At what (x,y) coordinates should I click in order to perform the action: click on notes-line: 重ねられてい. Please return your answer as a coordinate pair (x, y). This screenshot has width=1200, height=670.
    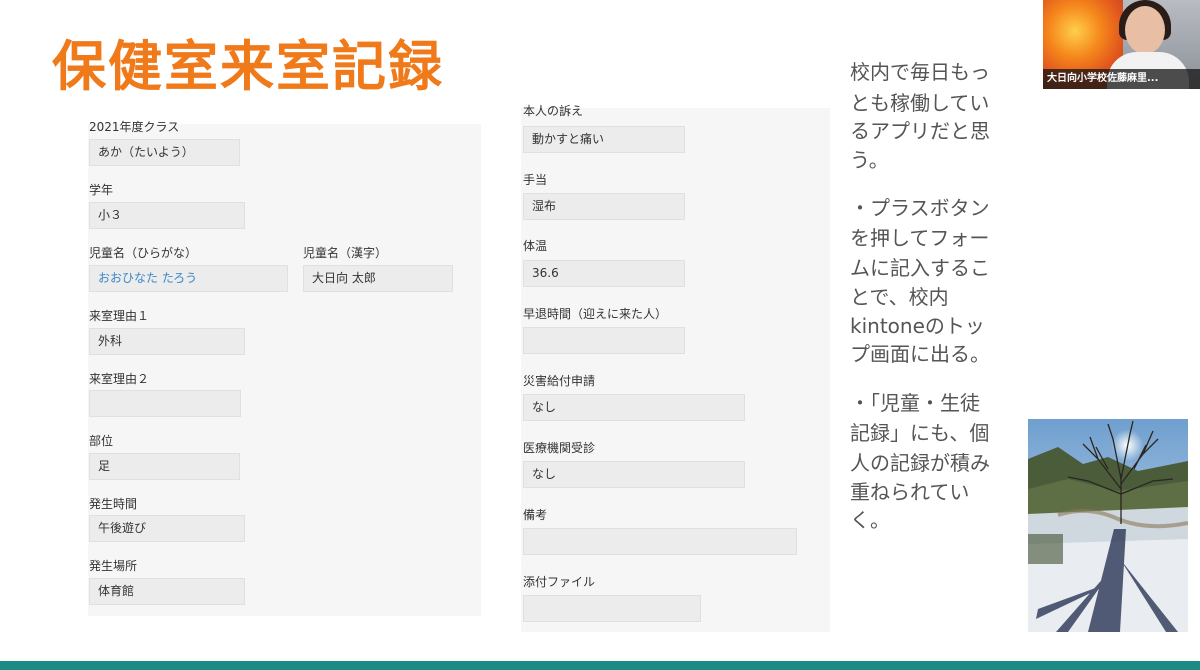
    Looking at the image, I should click on (910, 492).